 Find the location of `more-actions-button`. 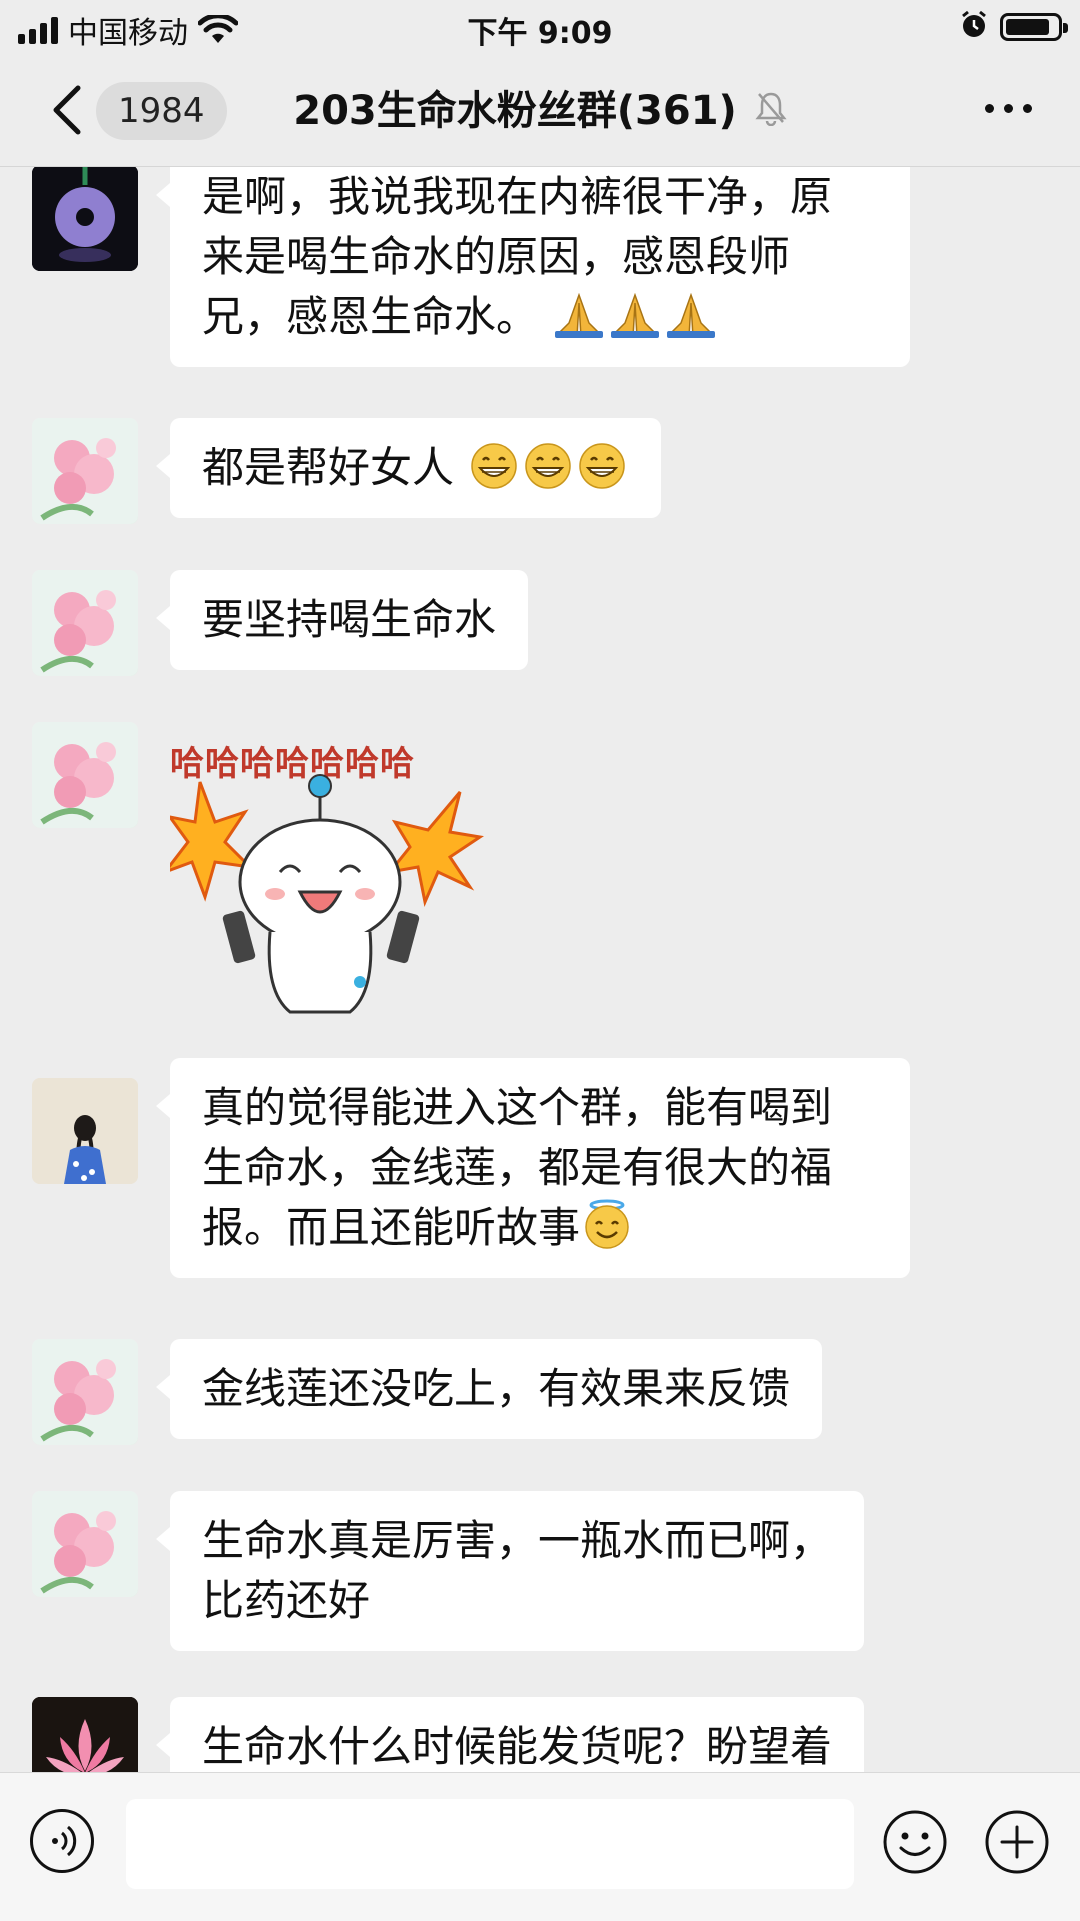

more-actions-button is located at coordinates (1017, 1842).